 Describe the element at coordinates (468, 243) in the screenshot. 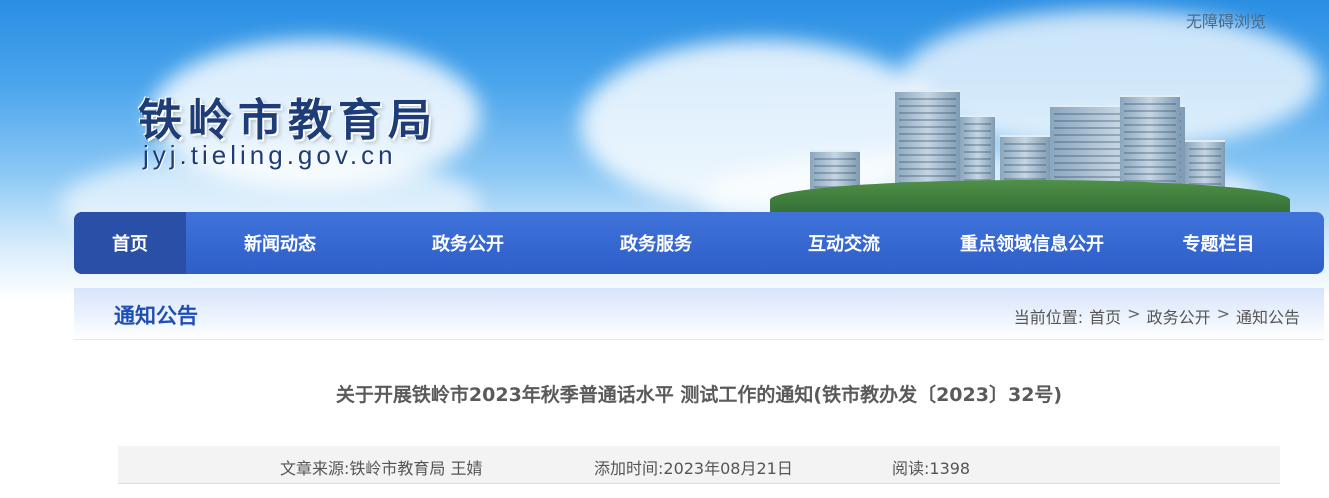

I see `nav-item-government-affairs: 政务公开` at that location.